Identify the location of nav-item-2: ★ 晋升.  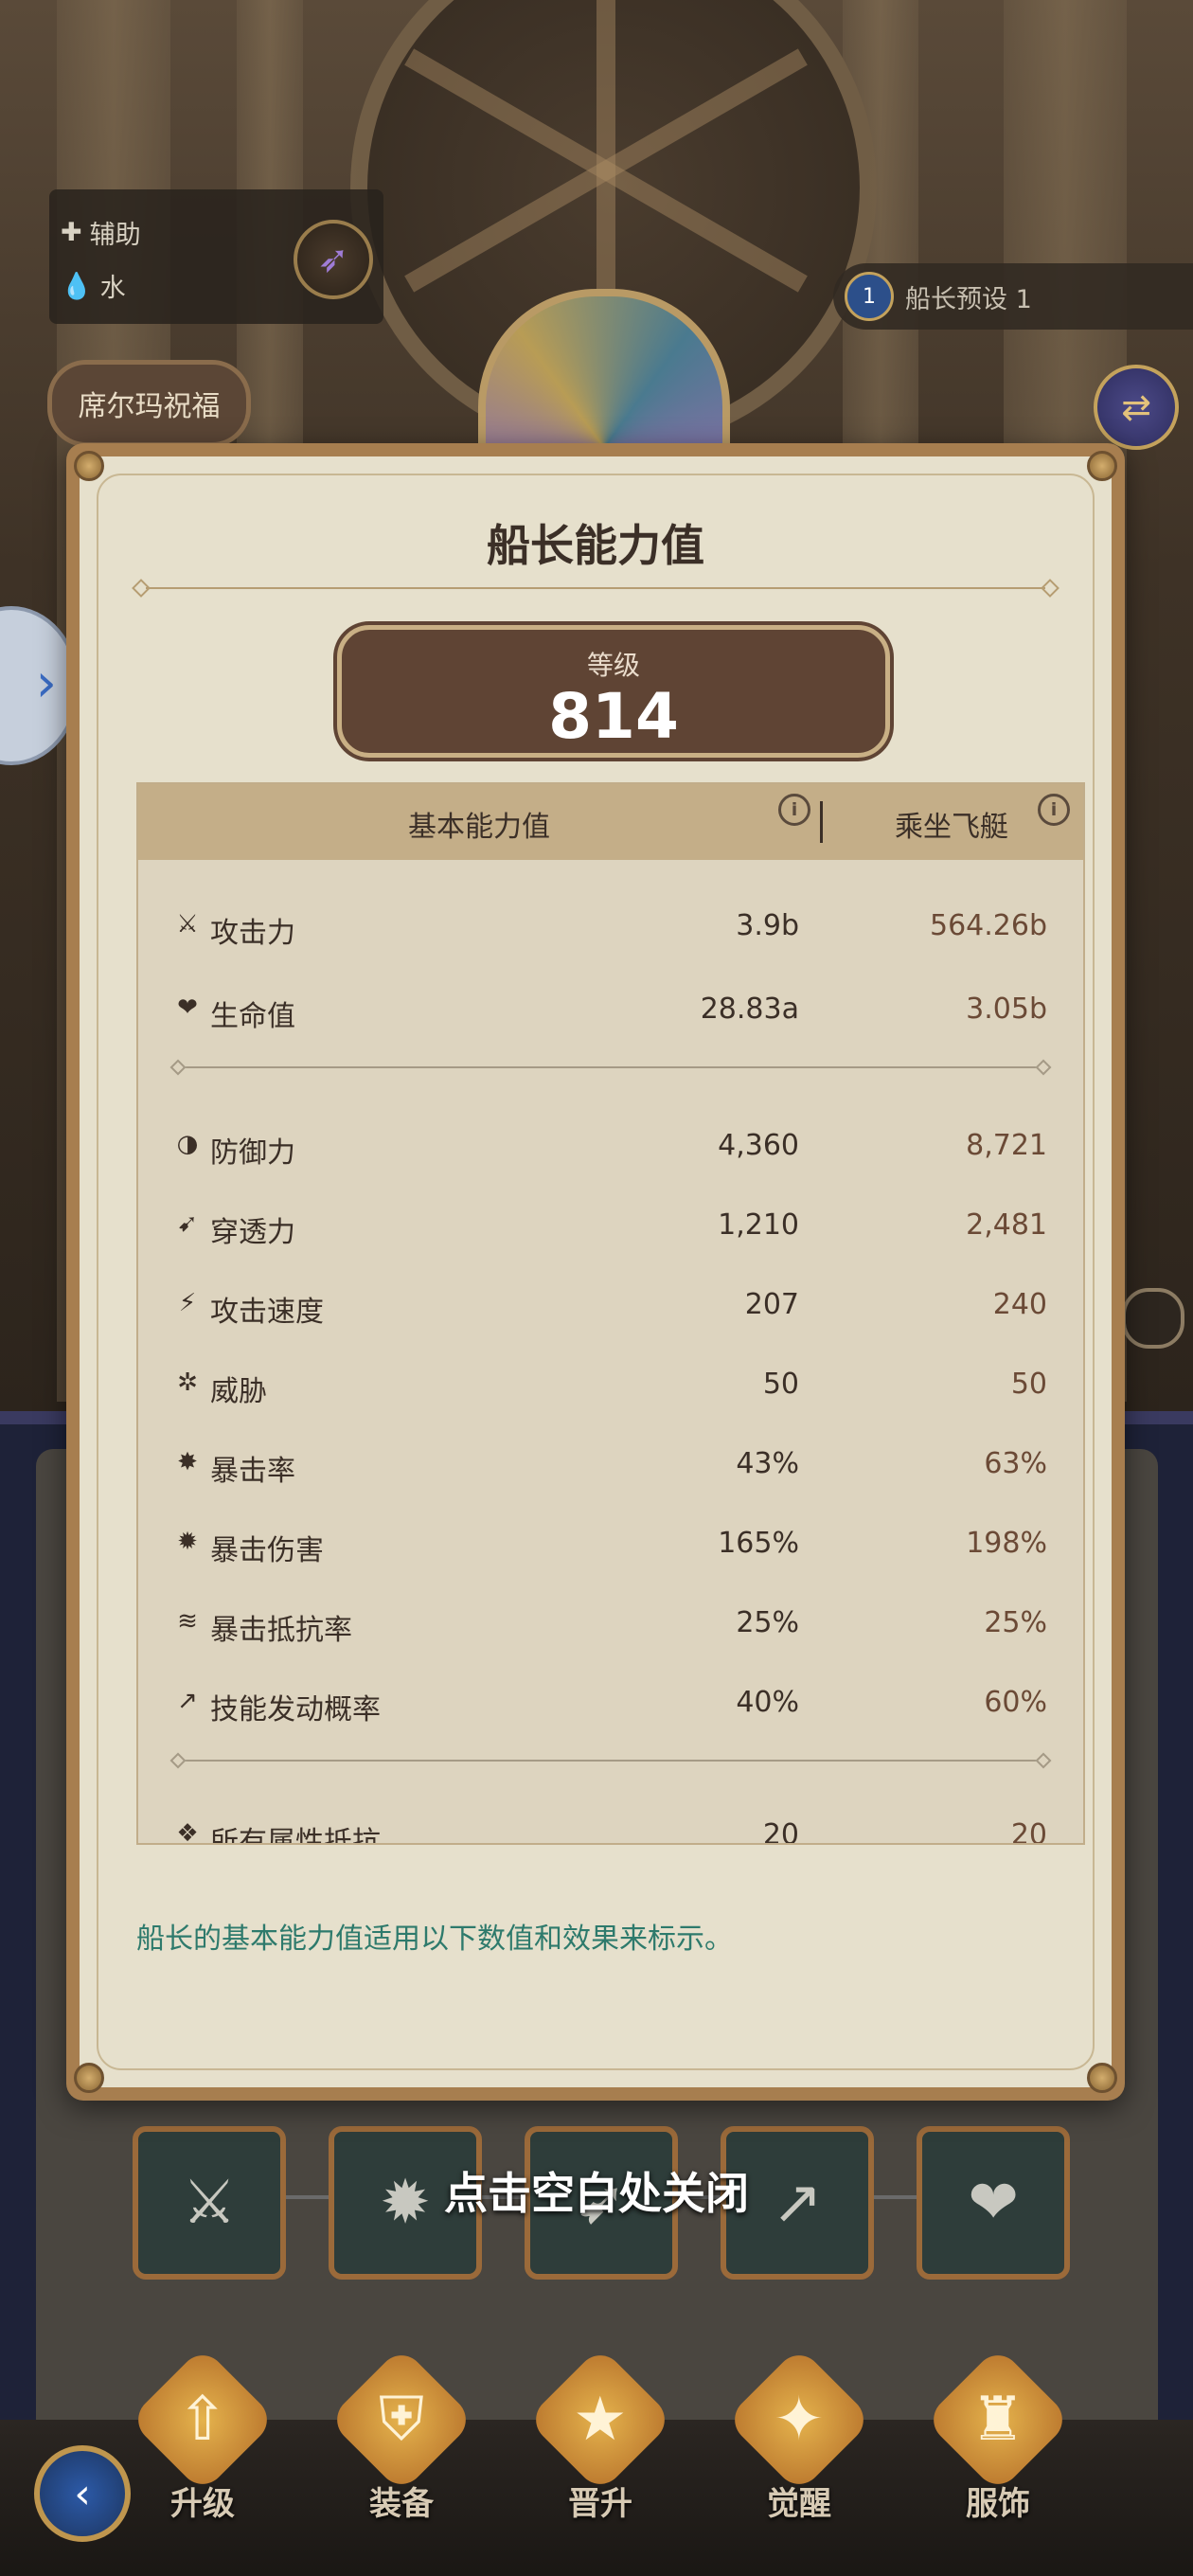
(600, 2451).